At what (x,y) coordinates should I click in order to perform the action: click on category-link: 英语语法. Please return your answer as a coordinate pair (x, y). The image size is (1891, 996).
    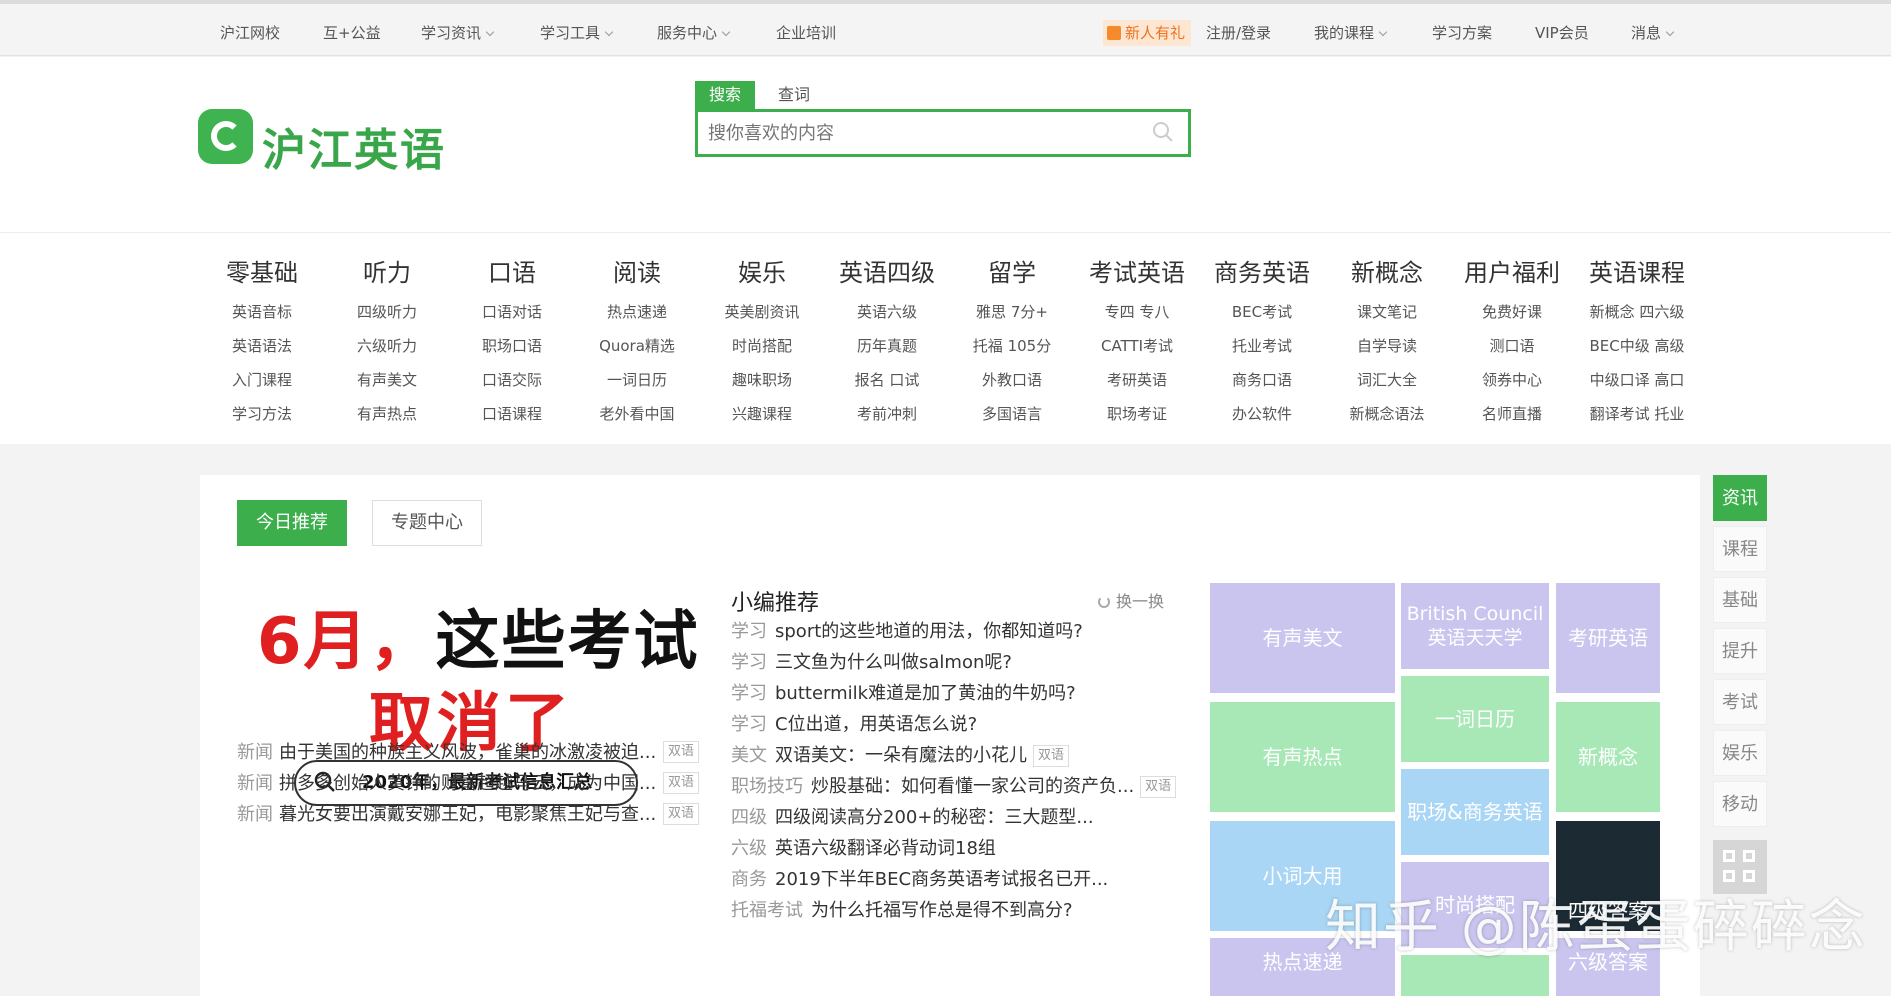
    Looking at the image, I should click on (262, 346).